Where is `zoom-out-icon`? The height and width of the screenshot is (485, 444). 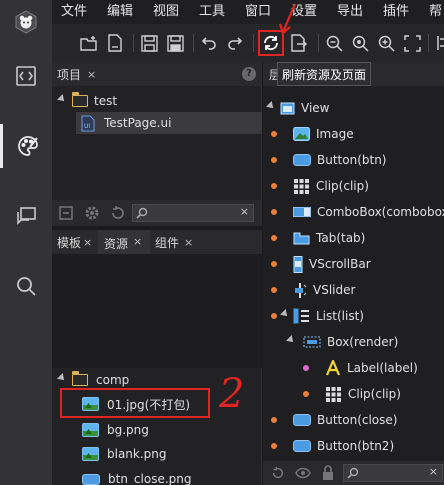 zoom-out-icon is located at coordinates (334, 43).